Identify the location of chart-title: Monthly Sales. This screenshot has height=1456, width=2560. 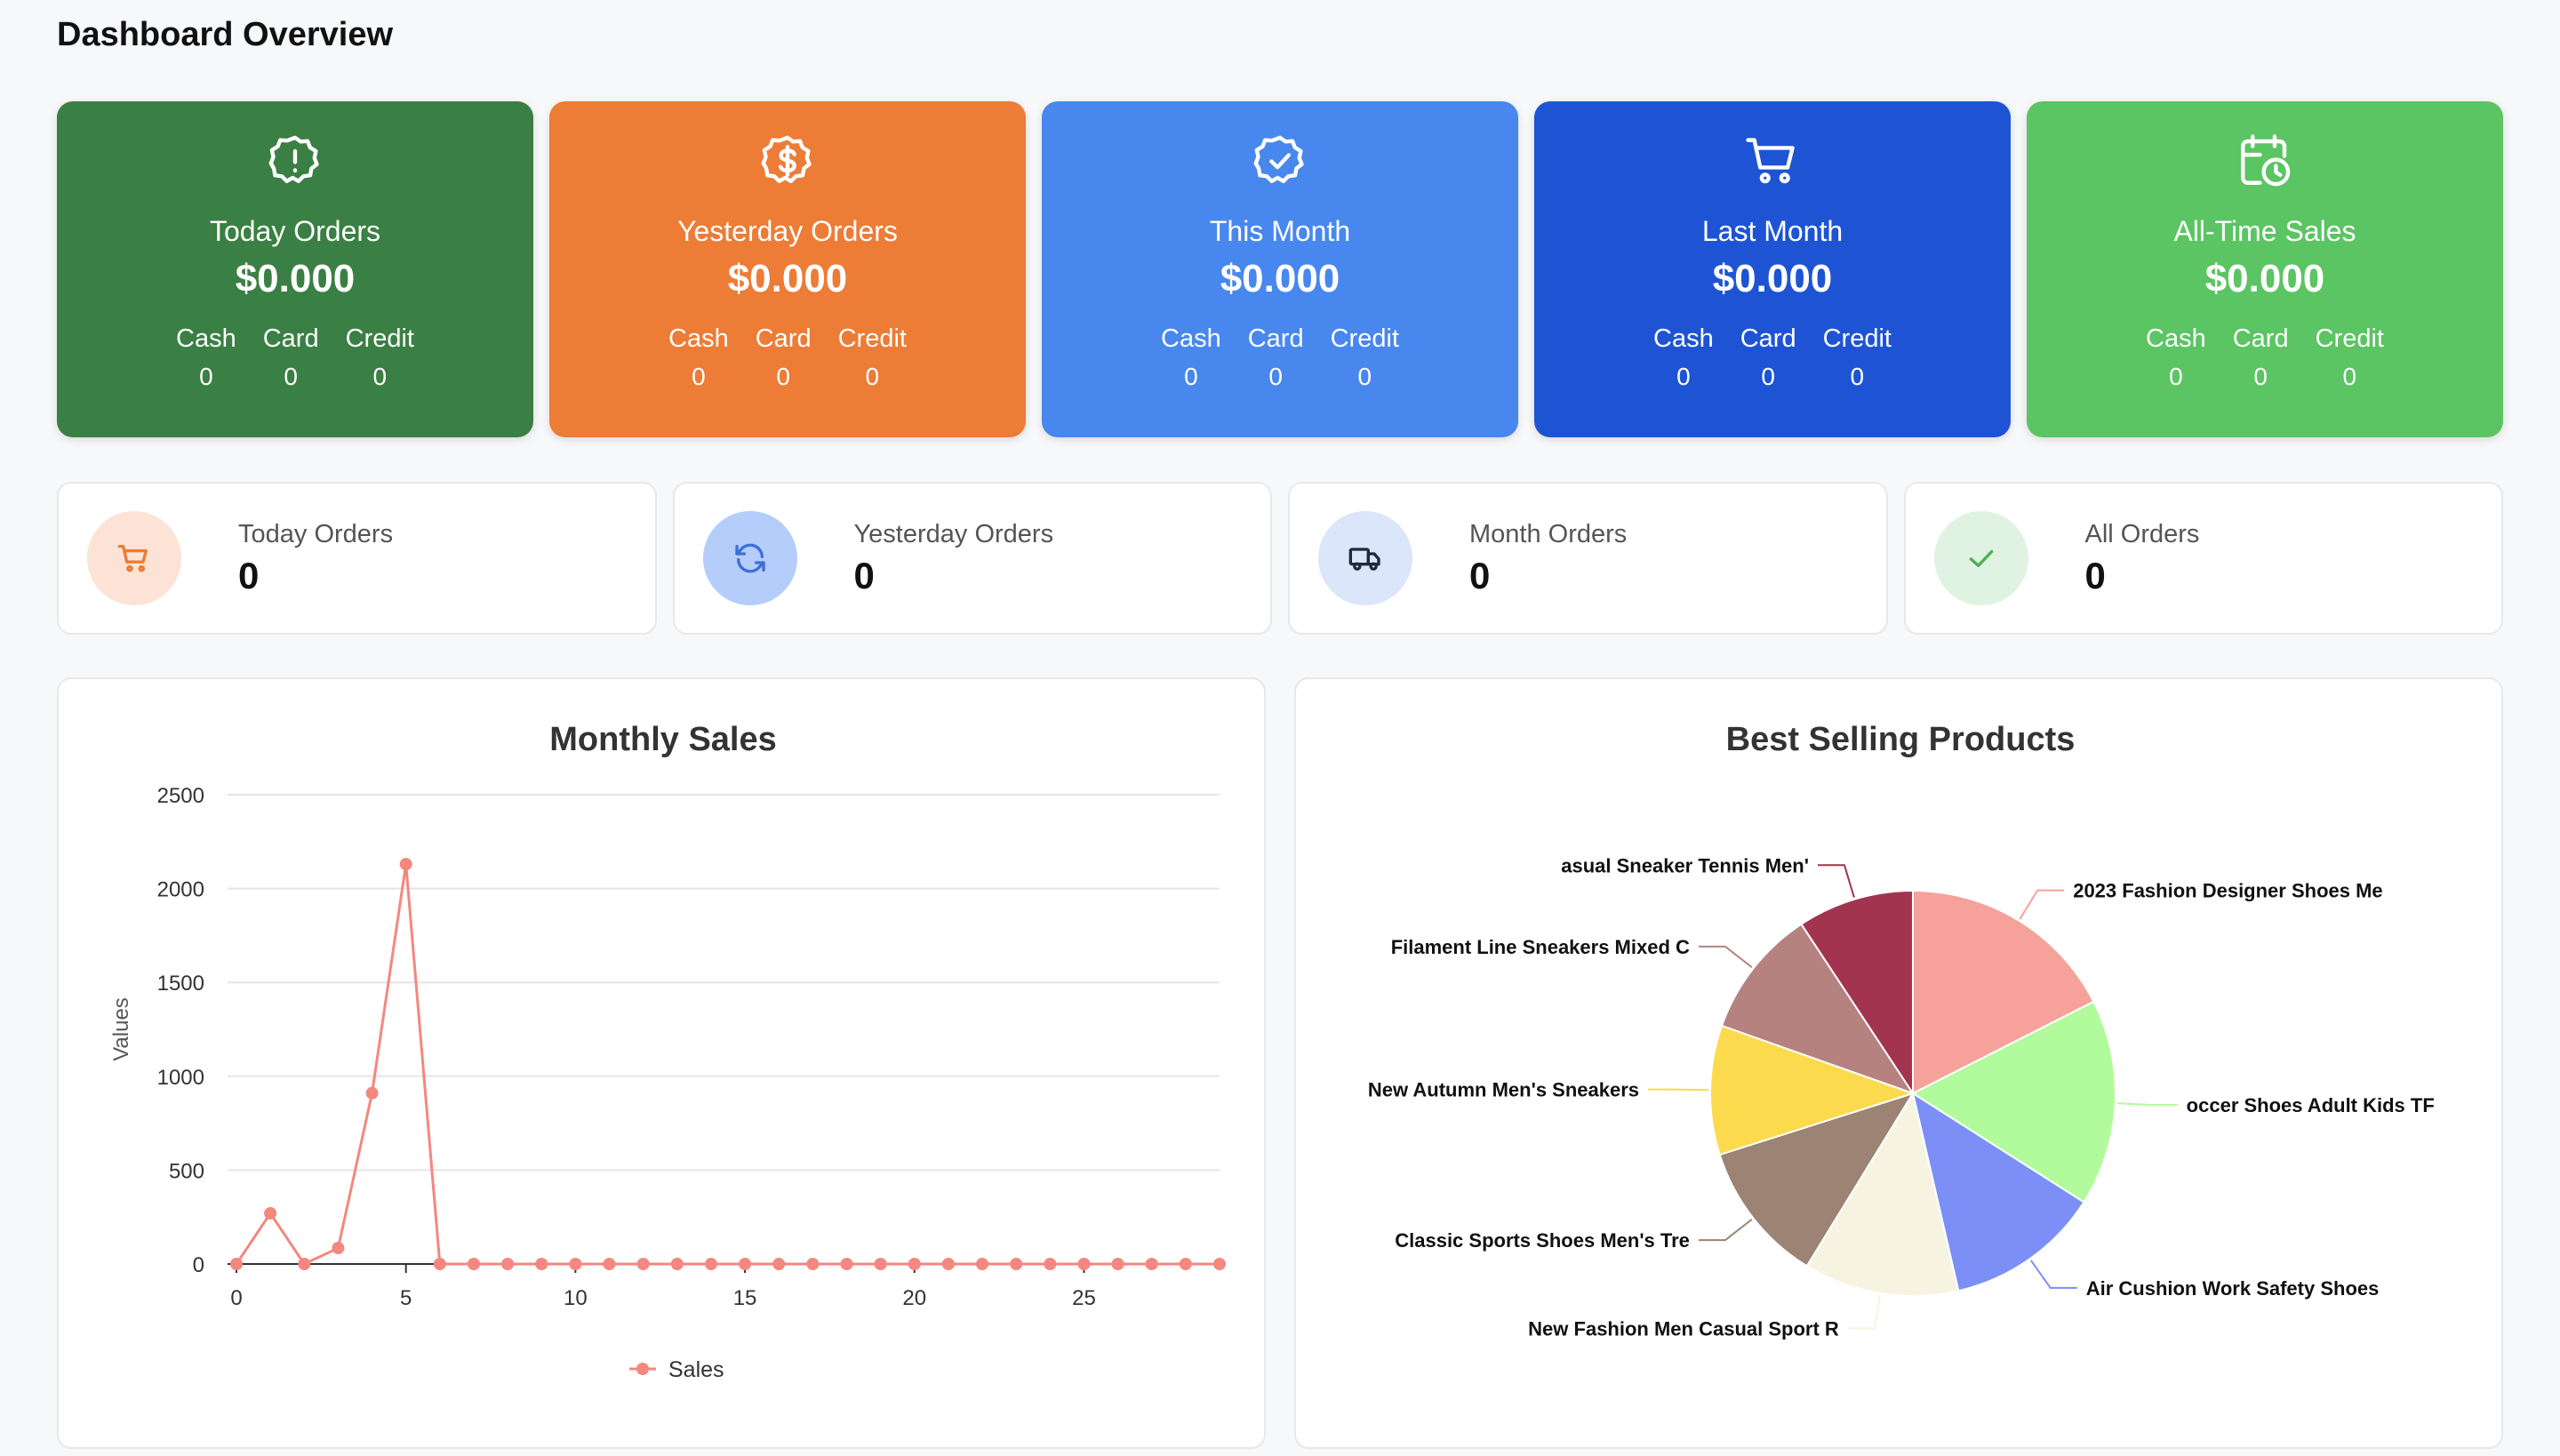
(663, 739).